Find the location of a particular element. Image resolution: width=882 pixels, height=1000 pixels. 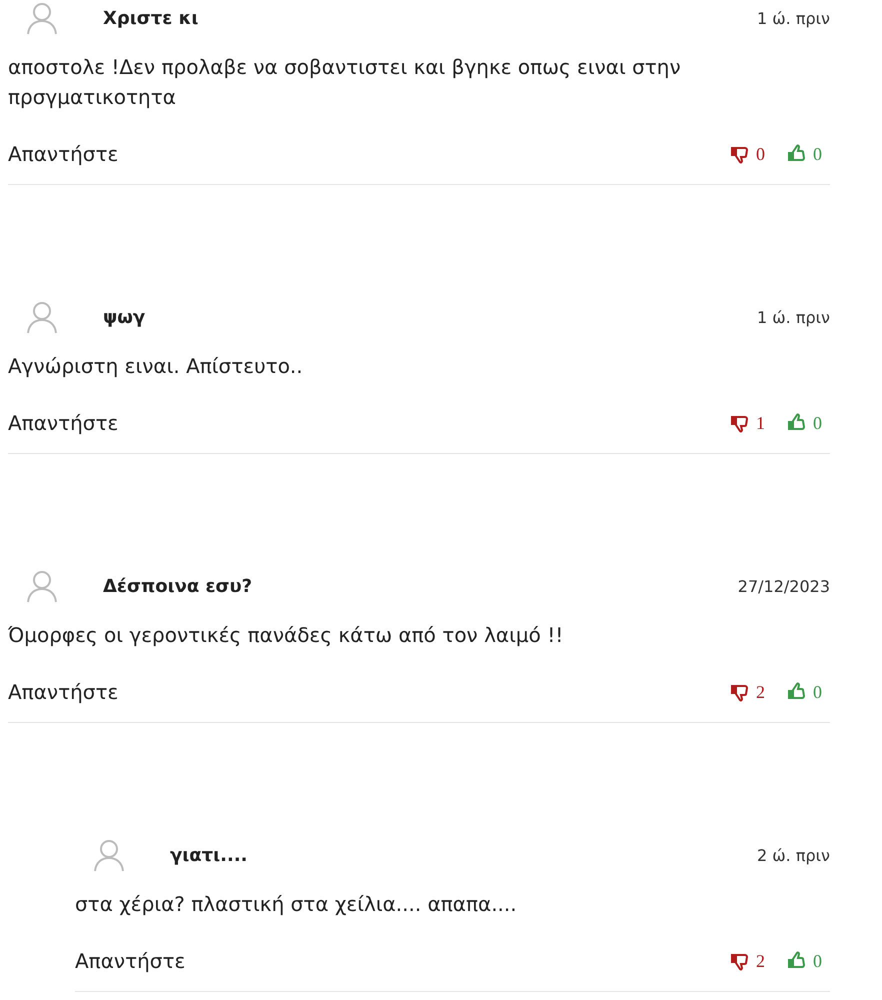

comment-author: ψωγ is located at coordinates (124, 317).